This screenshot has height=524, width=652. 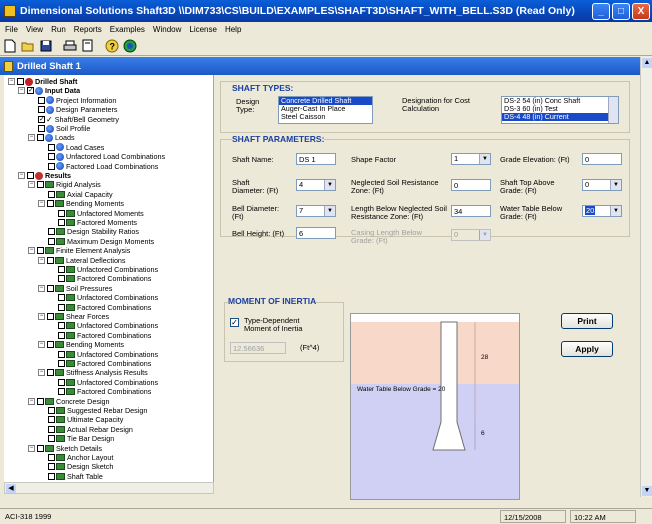 I want to click on bell-diameter-select: 7 ▼, so click(x=316, y=211).